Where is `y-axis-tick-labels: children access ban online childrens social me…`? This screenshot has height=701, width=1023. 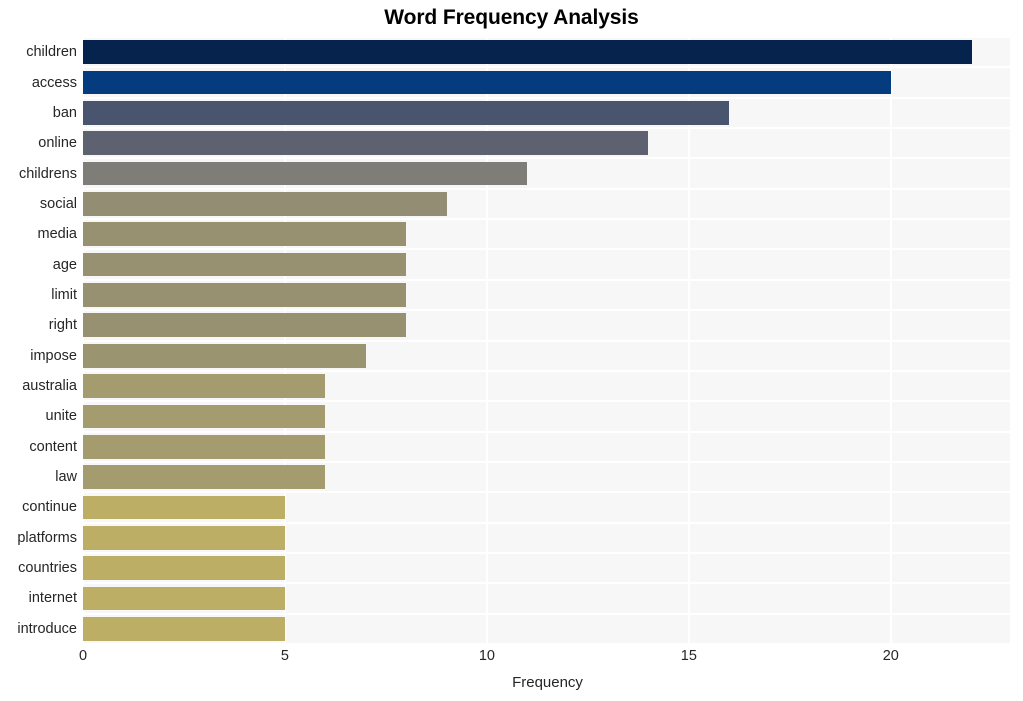
y-axis-tick-labels: children access ban online childrens social me… is located at coordinates (38, 340).